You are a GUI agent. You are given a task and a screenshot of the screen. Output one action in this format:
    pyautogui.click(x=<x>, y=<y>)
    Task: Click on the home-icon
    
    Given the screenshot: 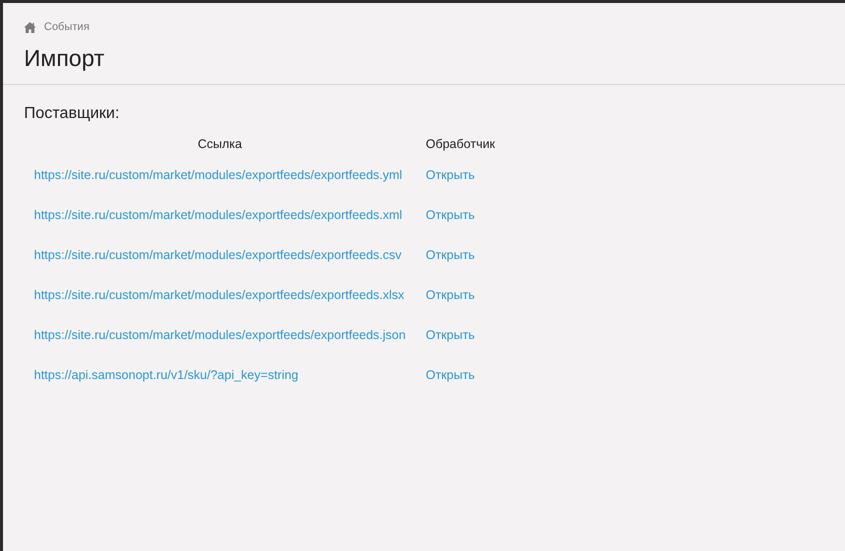 What is the action you would take?
    pyautogui.click(x=30, y=27)
    